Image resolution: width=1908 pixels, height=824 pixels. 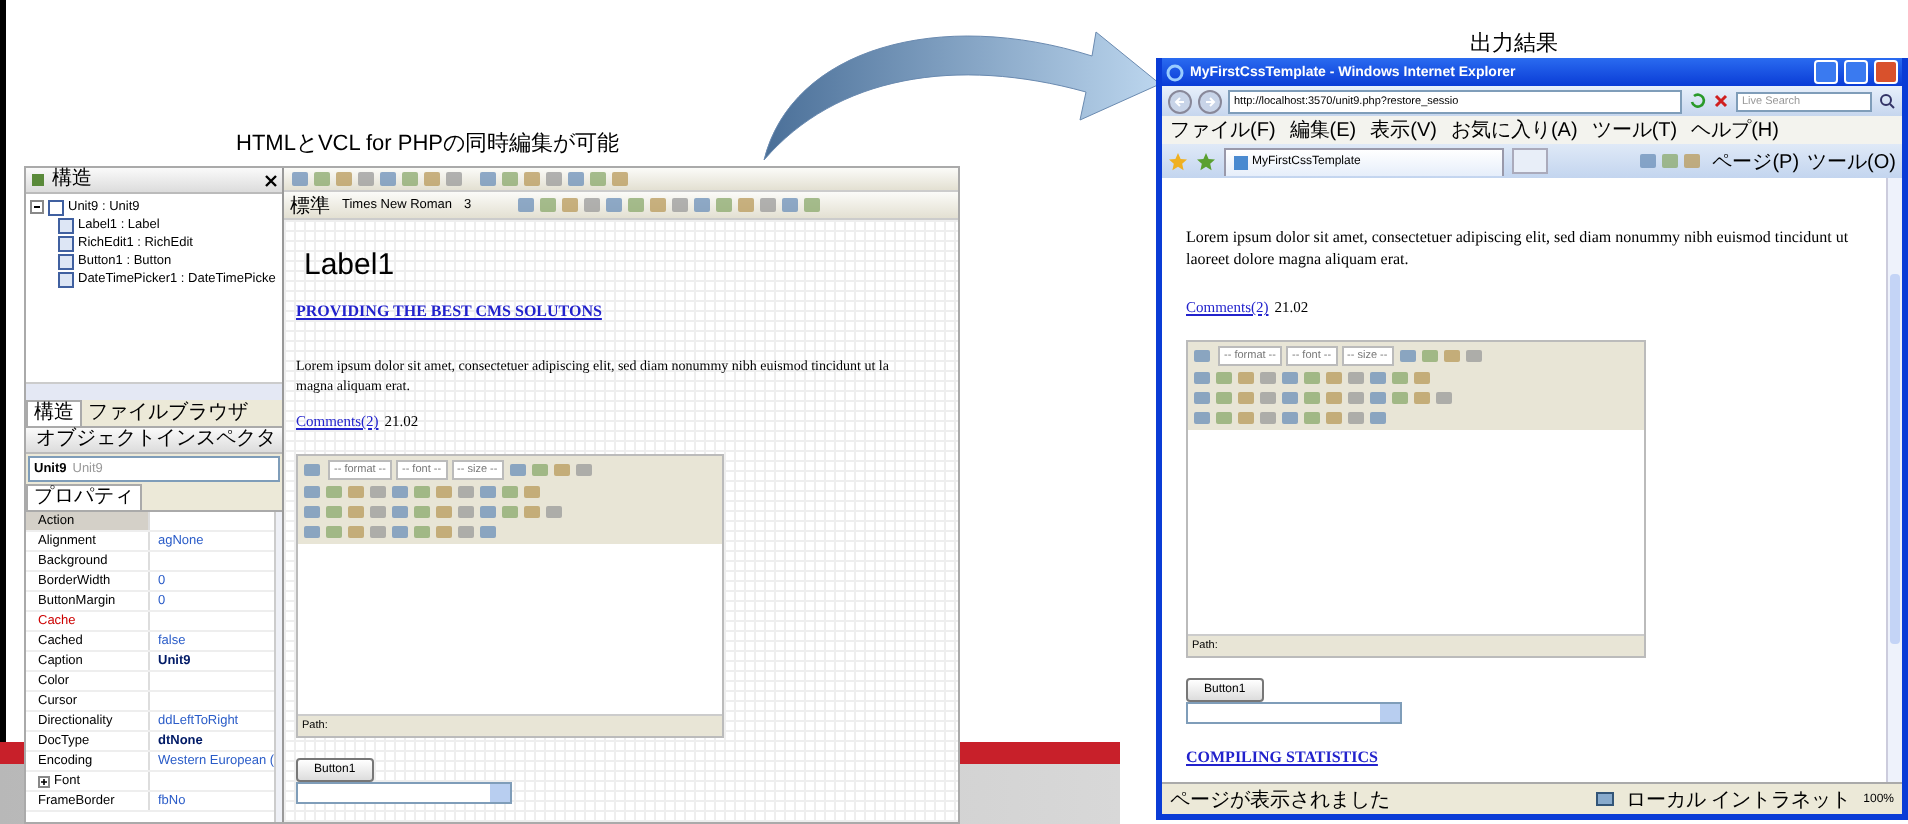 What do you see at coordinates (1282, 757) in the screenshot?
I see `heading-link: COMPILING STATISTICS` at bounding box center [1282, 757].